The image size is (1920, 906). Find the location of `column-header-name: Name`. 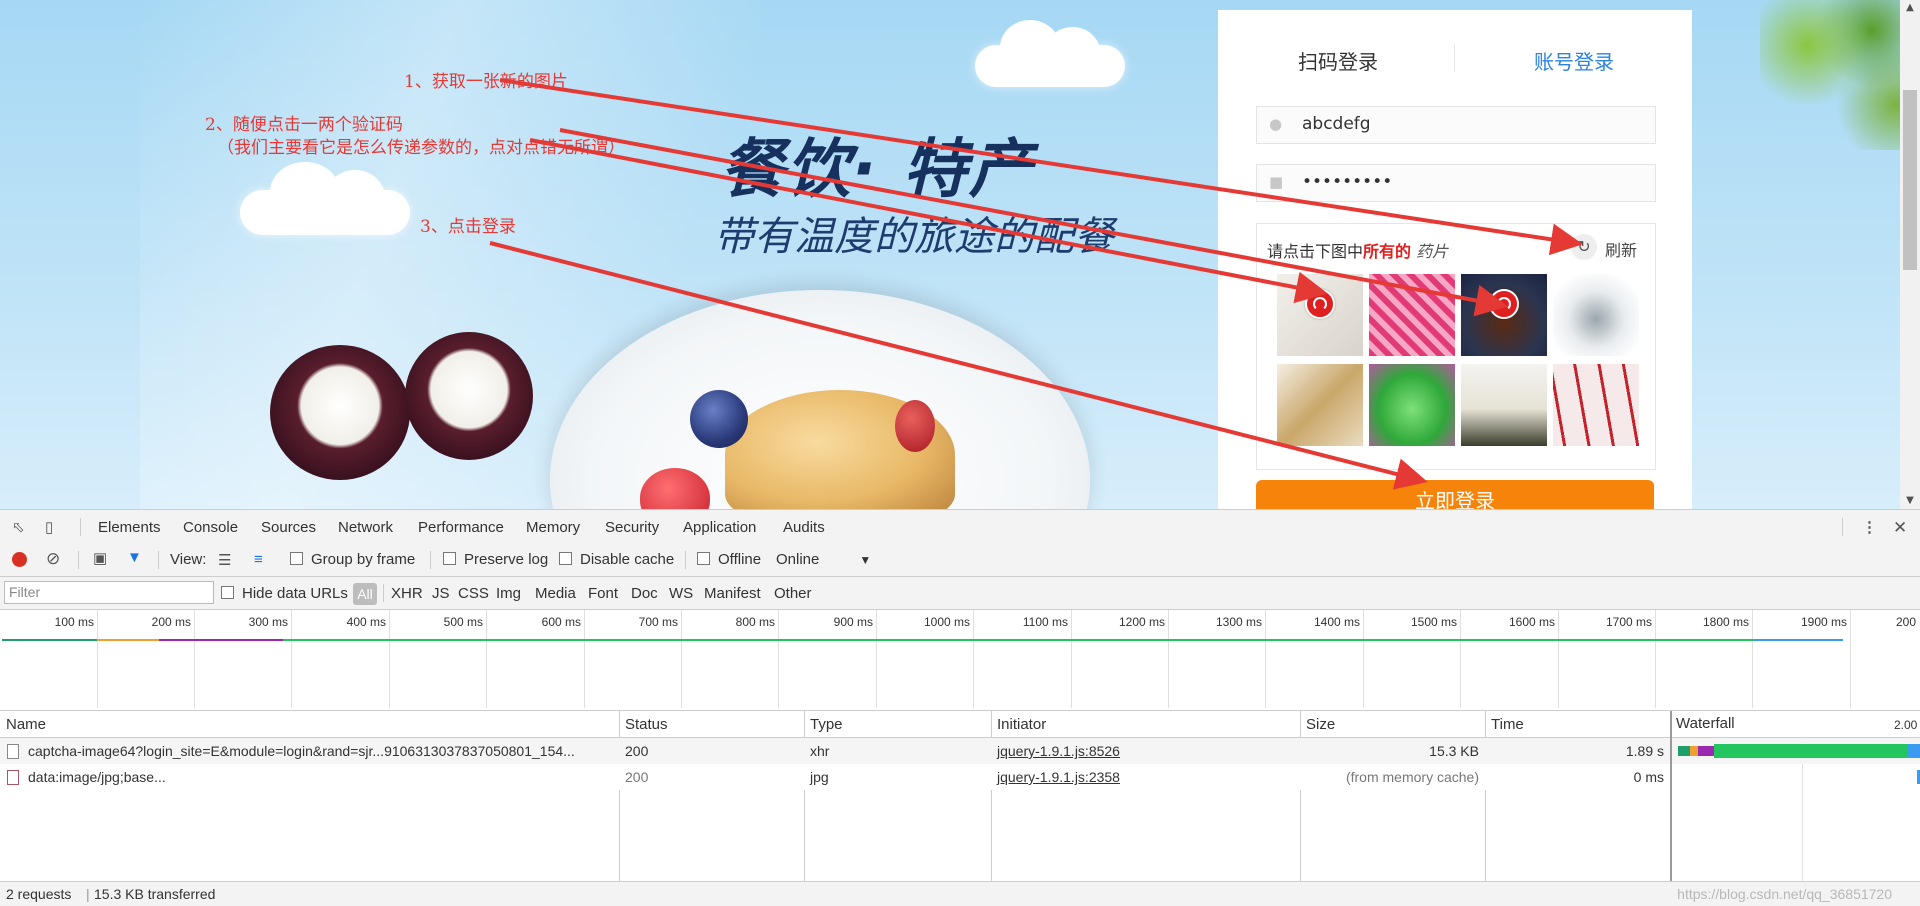

column-header-name: Name is located at coordinates (26, 724).